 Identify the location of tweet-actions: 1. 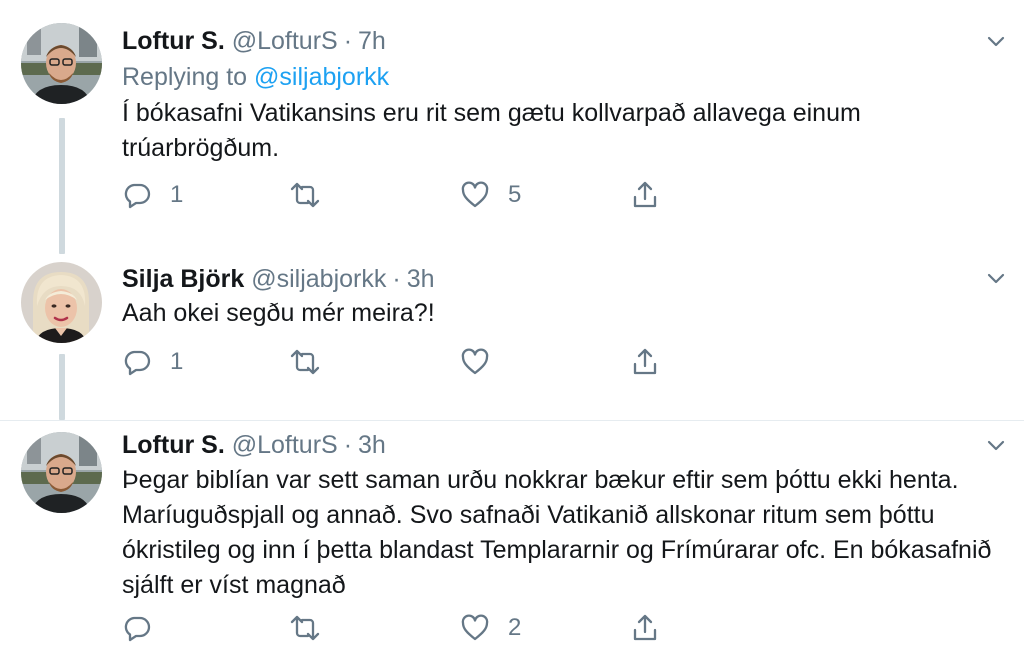
(402, 362).